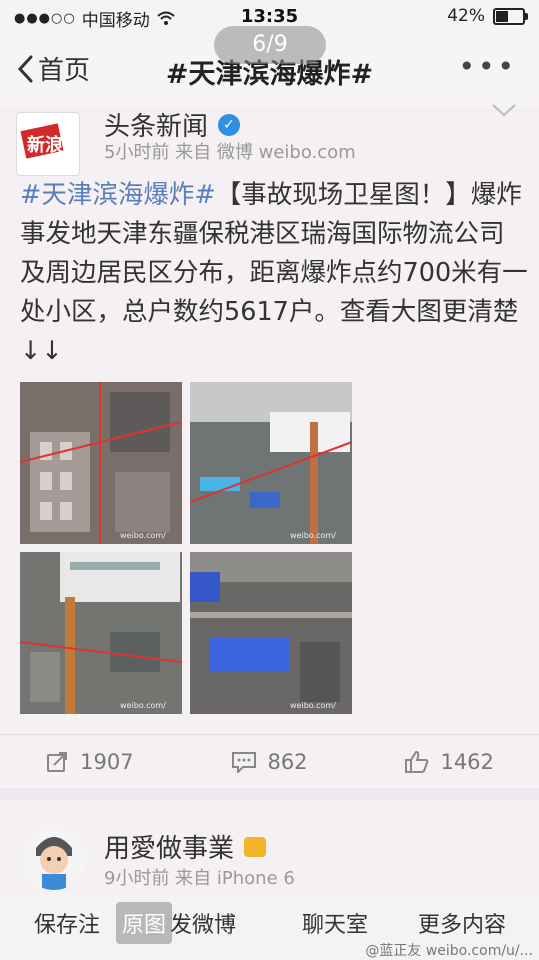  I want to click on sina-logo-icon: 新浪, so click(48, 144).